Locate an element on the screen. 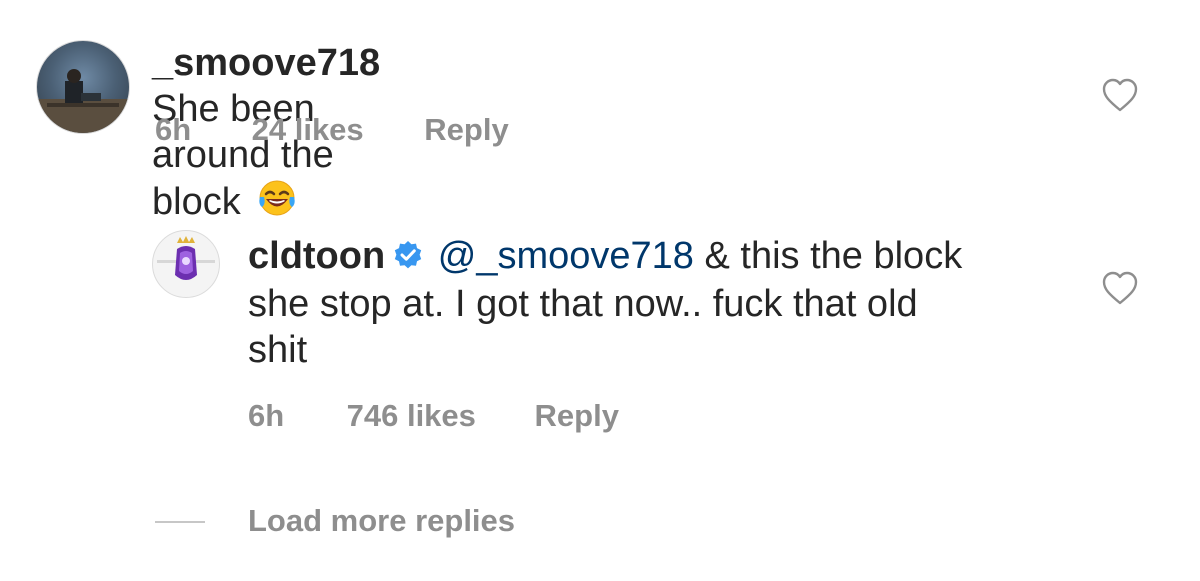  load-more-replies-button: Load more replies is located at coordinates (381, 521).